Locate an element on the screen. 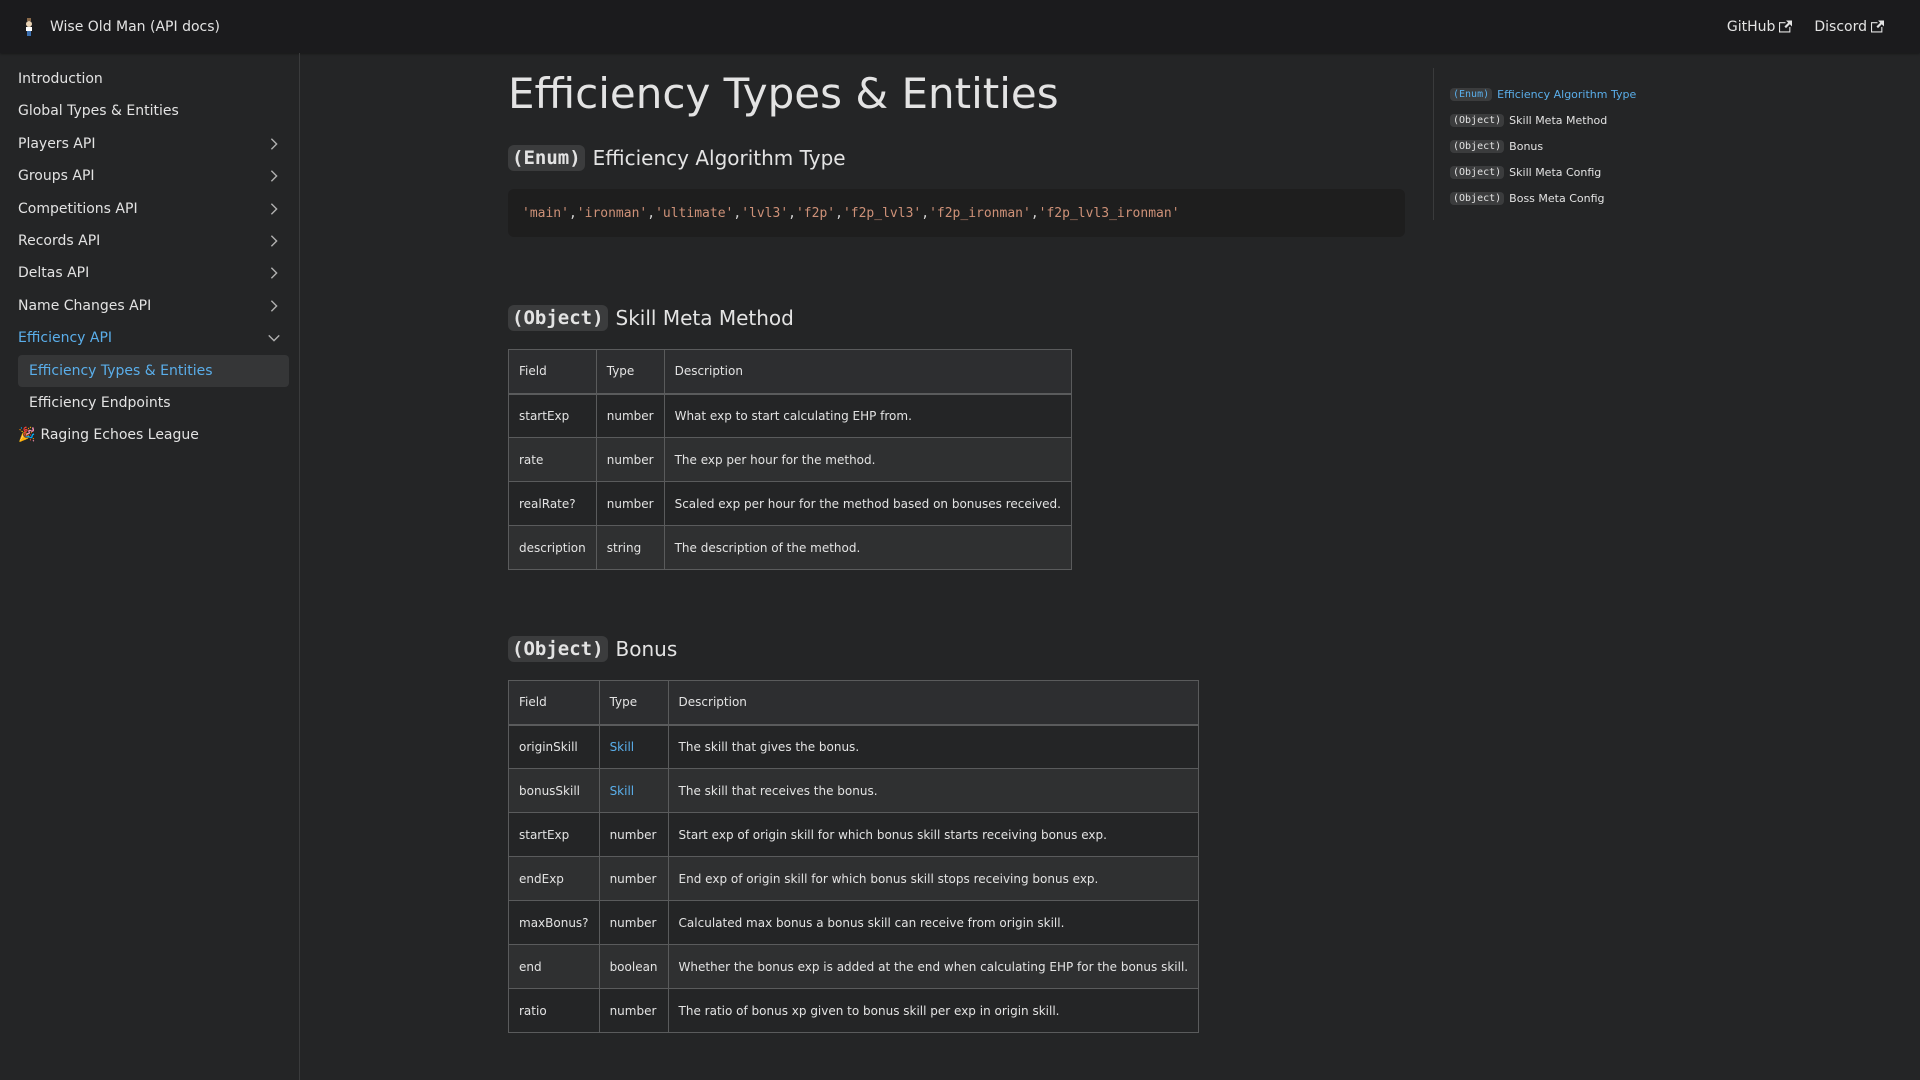  sidebar-item-deltas-api: Deltas API is located at coordinates (149, 273).